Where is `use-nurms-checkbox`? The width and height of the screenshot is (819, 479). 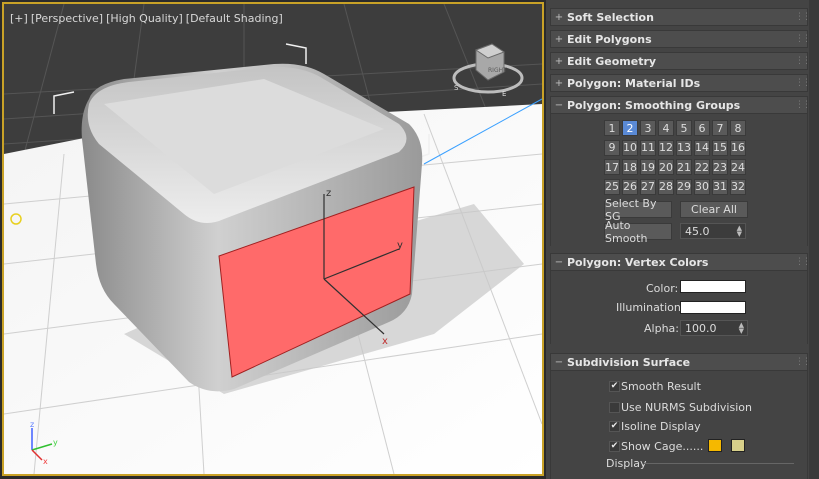
use-nurms-checkbox is located at coordinates (614, 407).